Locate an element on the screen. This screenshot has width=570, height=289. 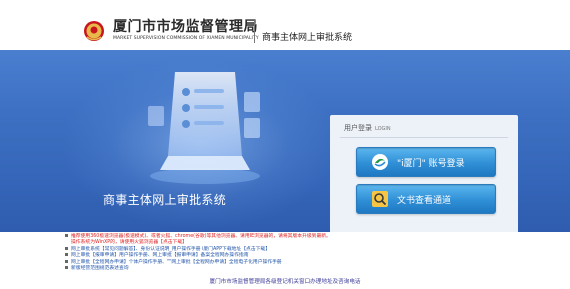
login-panel: 用户登录 LOGIN "i厦门" 账号登录 文书查看通道 is located at coordinates (424, 173).